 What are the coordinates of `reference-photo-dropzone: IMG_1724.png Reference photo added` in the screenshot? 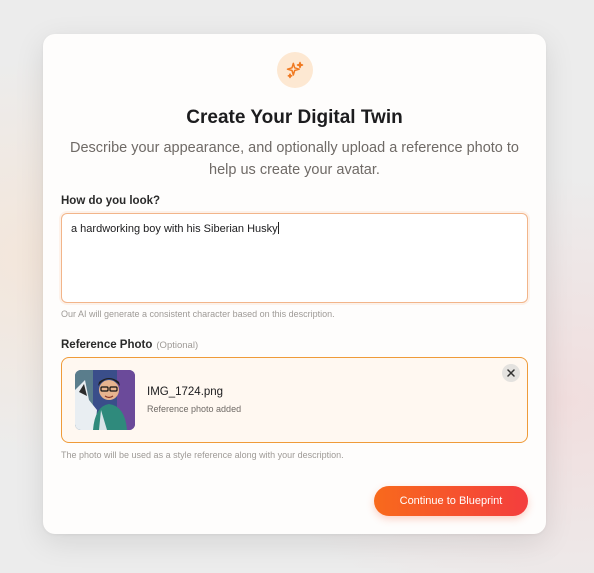 It's located at (294, 400).